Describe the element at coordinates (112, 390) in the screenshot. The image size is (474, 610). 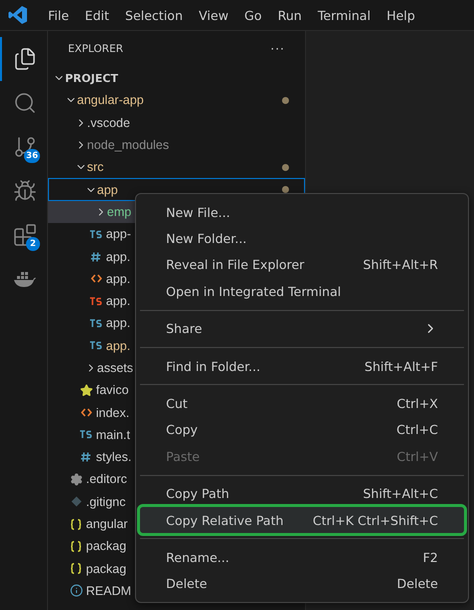
I see `file-name: favico` at that location.